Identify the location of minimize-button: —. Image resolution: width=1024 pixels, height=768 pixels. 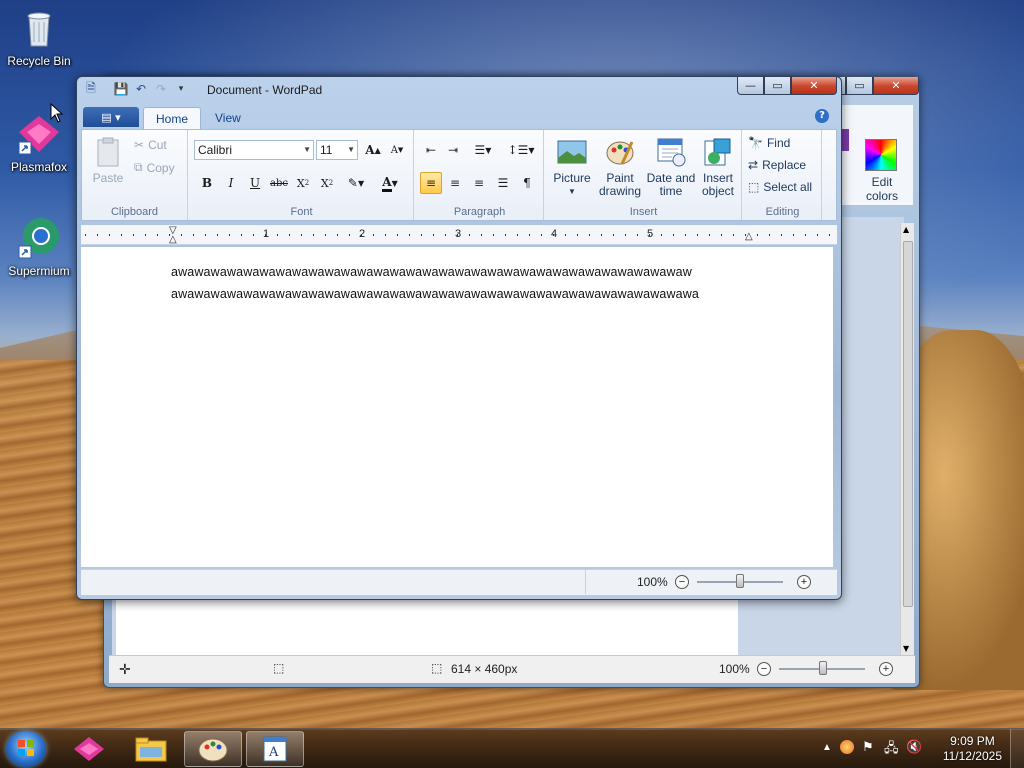
(750, 86).